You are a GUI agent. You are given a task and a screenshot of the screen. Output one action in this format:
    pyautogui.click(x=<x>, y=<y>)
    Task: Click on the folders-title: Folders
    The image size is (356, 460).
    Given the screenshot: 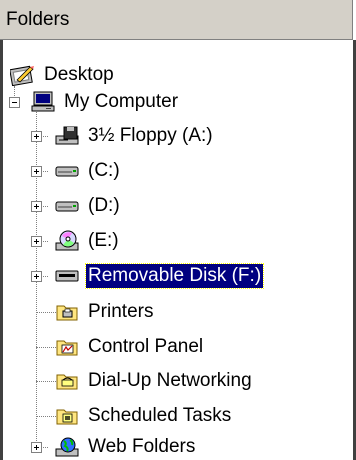 What is the action you would take?
    pyautogui.click(x=38, y=19)
    